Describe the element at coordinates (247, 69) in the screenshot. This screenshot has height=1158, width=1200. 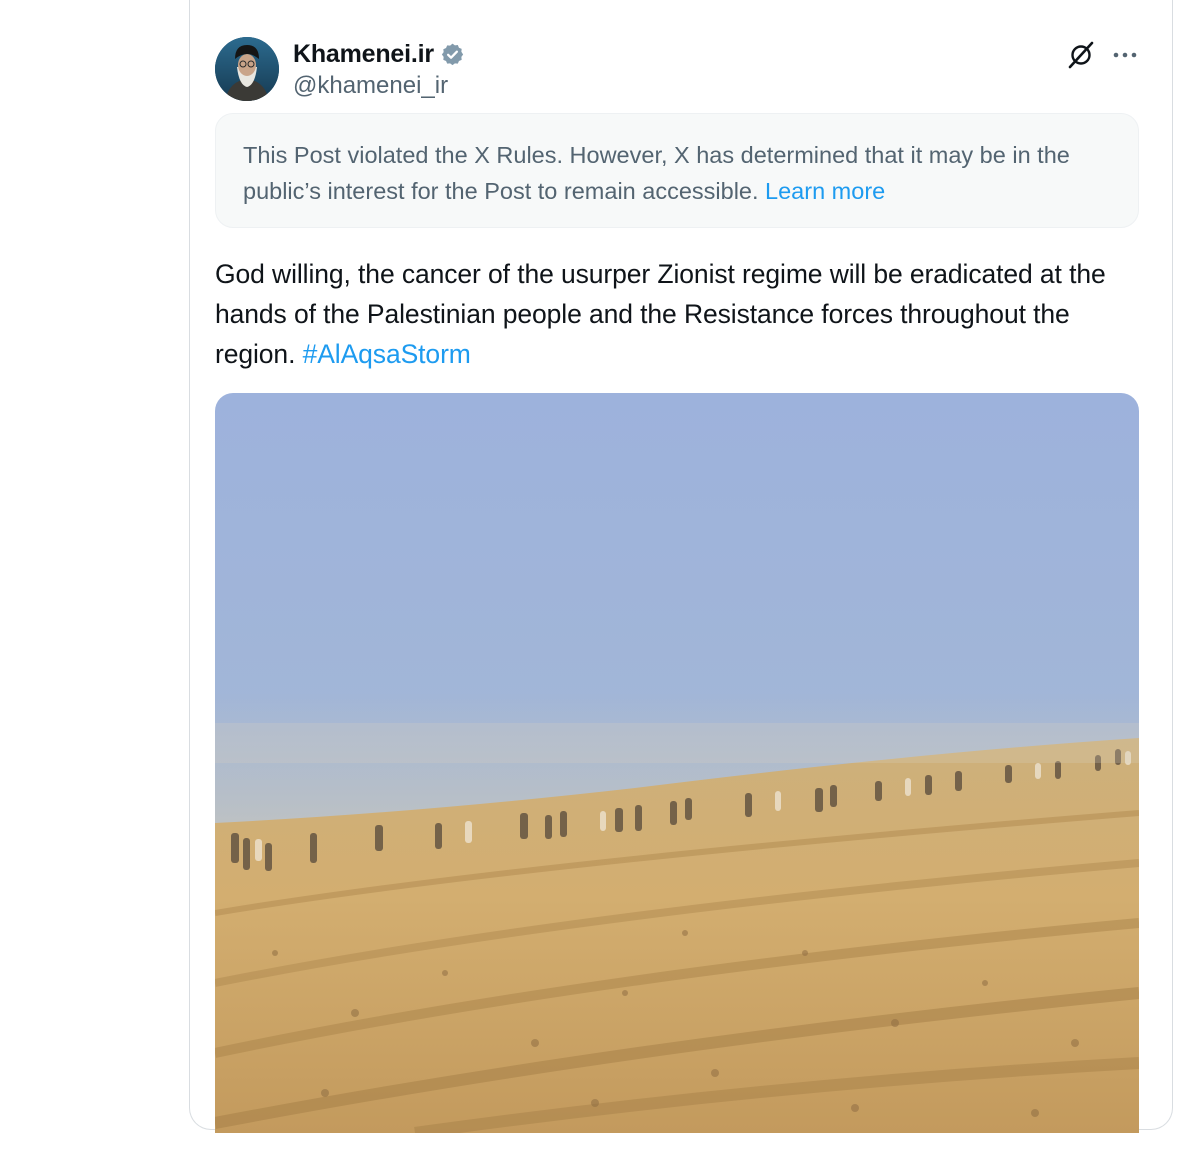
I see `avatar` at that location.